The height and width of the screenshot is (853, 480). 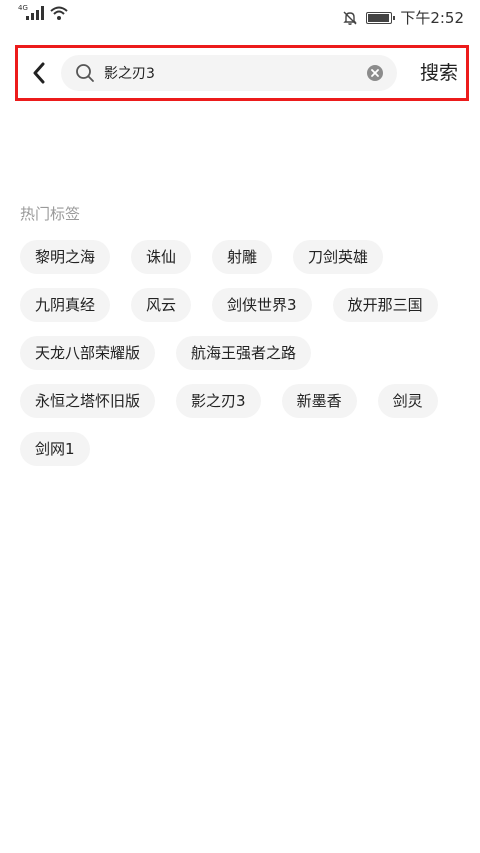 What do you see at coordinates (34, 13) in the screenshot?
I see `signal-icon` at bounding box center [34, 13].